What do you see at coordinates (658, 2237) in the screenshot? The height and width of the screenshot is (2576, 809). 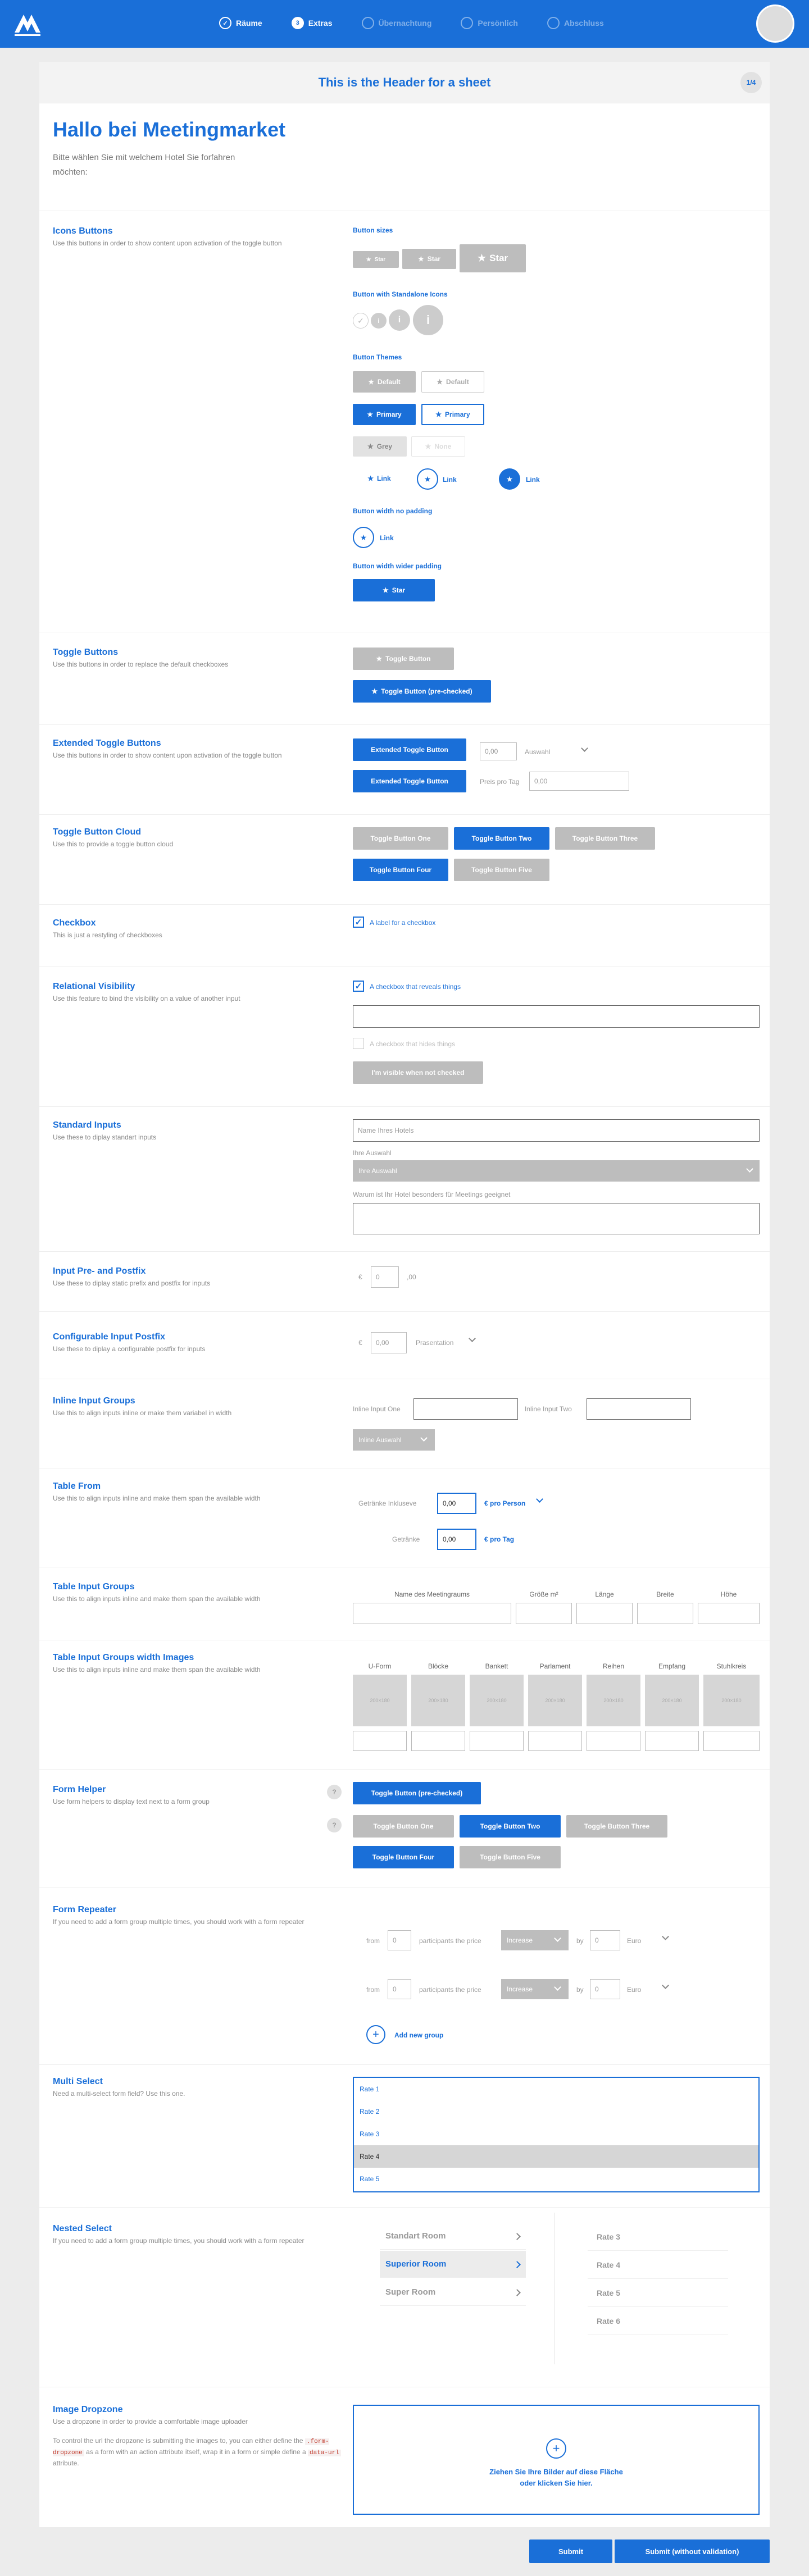 I see `nested-rate: Rate 3` at bounding box center [658, 2237].